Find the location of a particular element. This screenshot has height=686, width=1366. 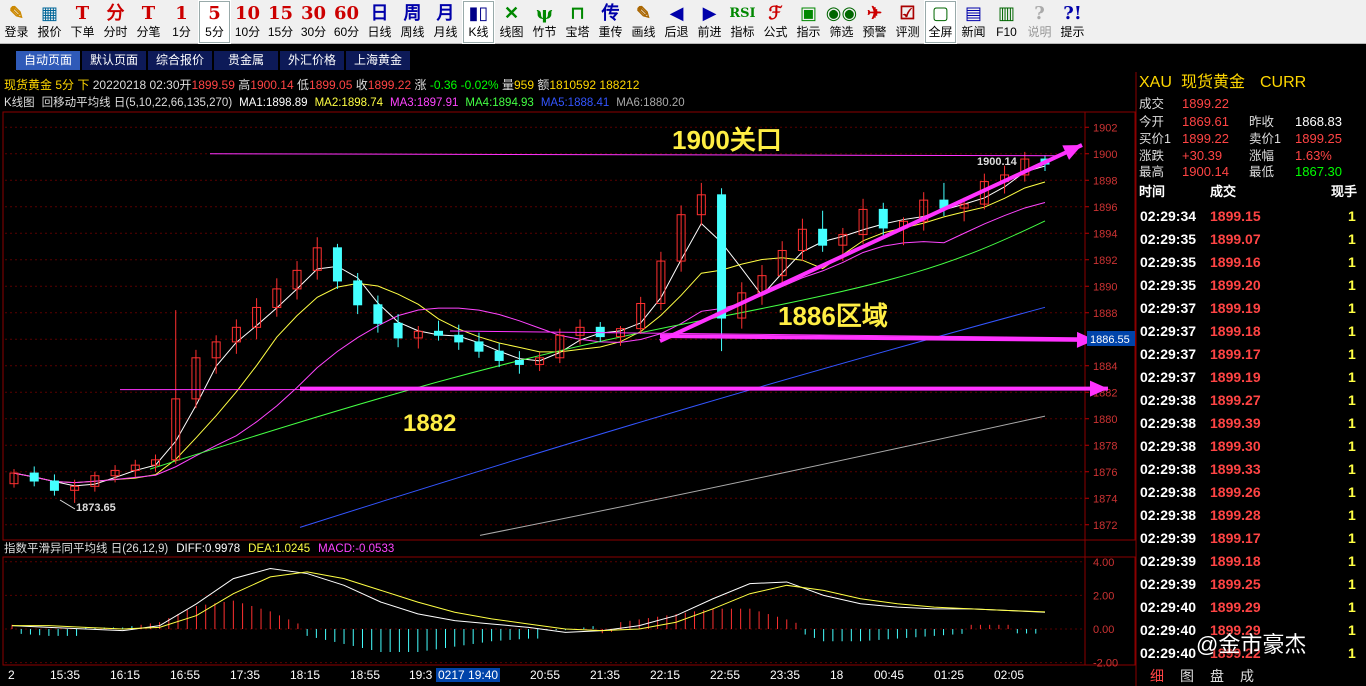

panel-tab-0: 细 is located at coordinates (1157, 676).